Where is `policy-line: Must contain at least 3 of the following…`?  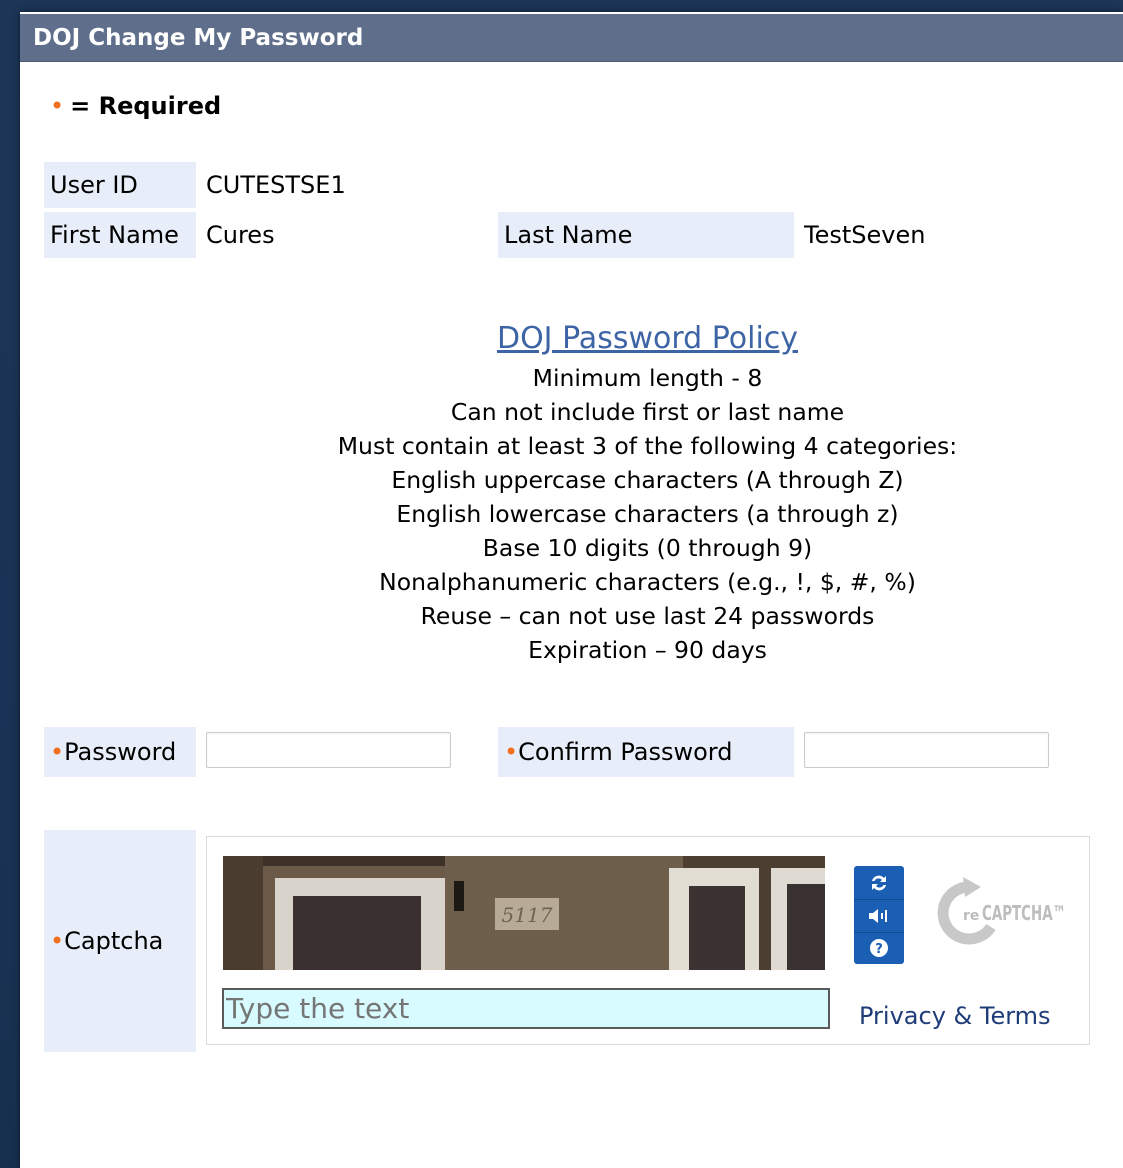 policy-line: Must contain at least 3 of the following… is located at coordinates (647, 446).